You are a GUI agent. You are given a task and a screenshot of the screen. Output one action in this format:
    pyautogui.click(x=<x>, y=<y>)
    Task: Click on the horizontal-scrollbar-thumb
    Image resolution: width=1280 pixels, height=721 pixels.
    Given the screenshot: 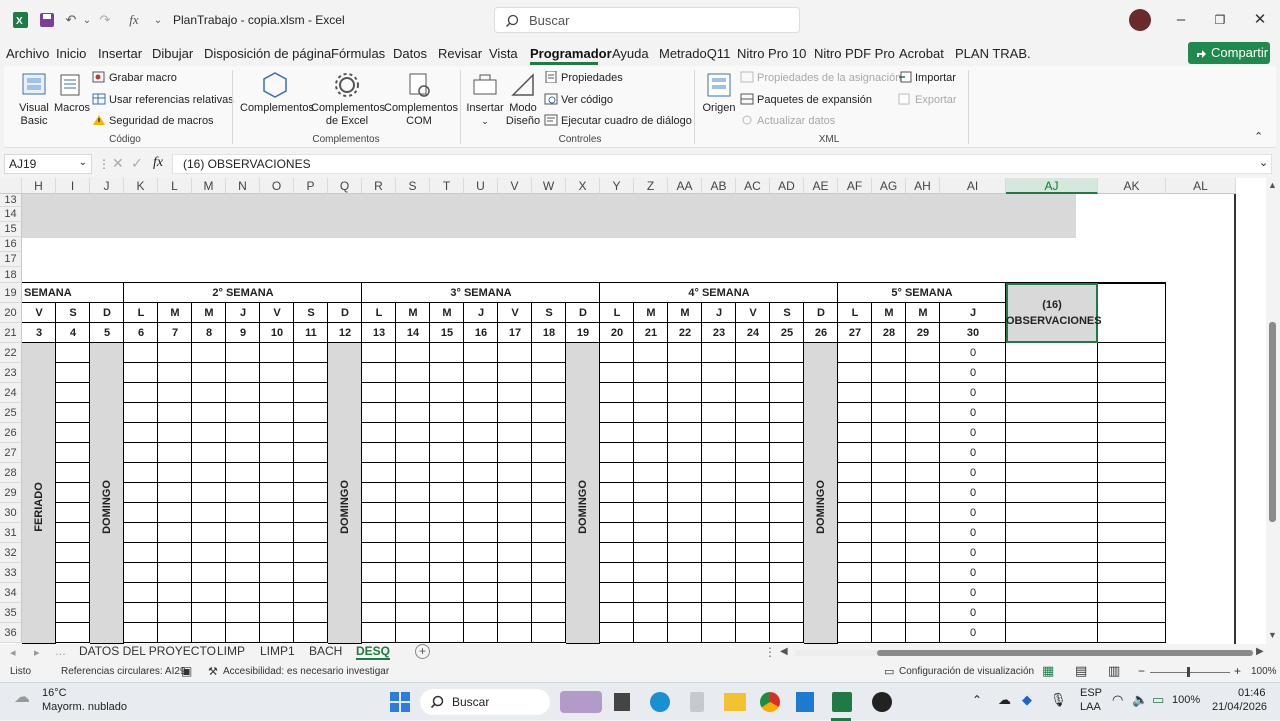 What is the action you would take?
    pyautogui.click(x=1065, y=653)
    